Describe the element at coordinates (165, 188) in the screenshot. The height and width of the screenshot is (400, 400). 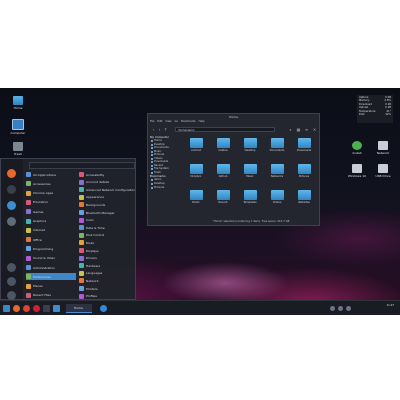
I see `sidebar-item: Pictures` at that location.